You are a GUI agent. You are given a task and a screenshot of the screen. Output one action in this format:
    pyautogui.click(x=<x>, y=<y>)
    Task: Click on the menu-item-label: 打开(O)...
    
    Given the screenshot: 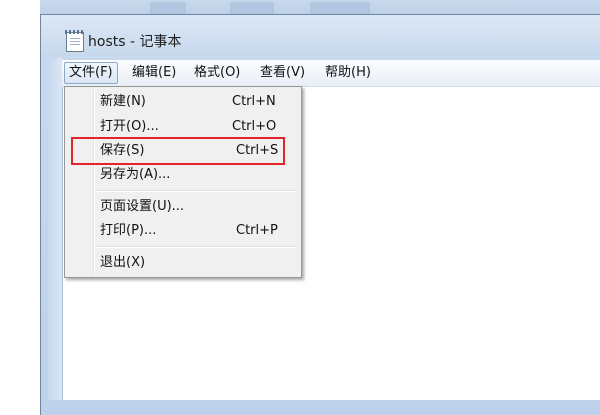 What is the action you would take?
    pyautogui.click(x=129, y=126)
    